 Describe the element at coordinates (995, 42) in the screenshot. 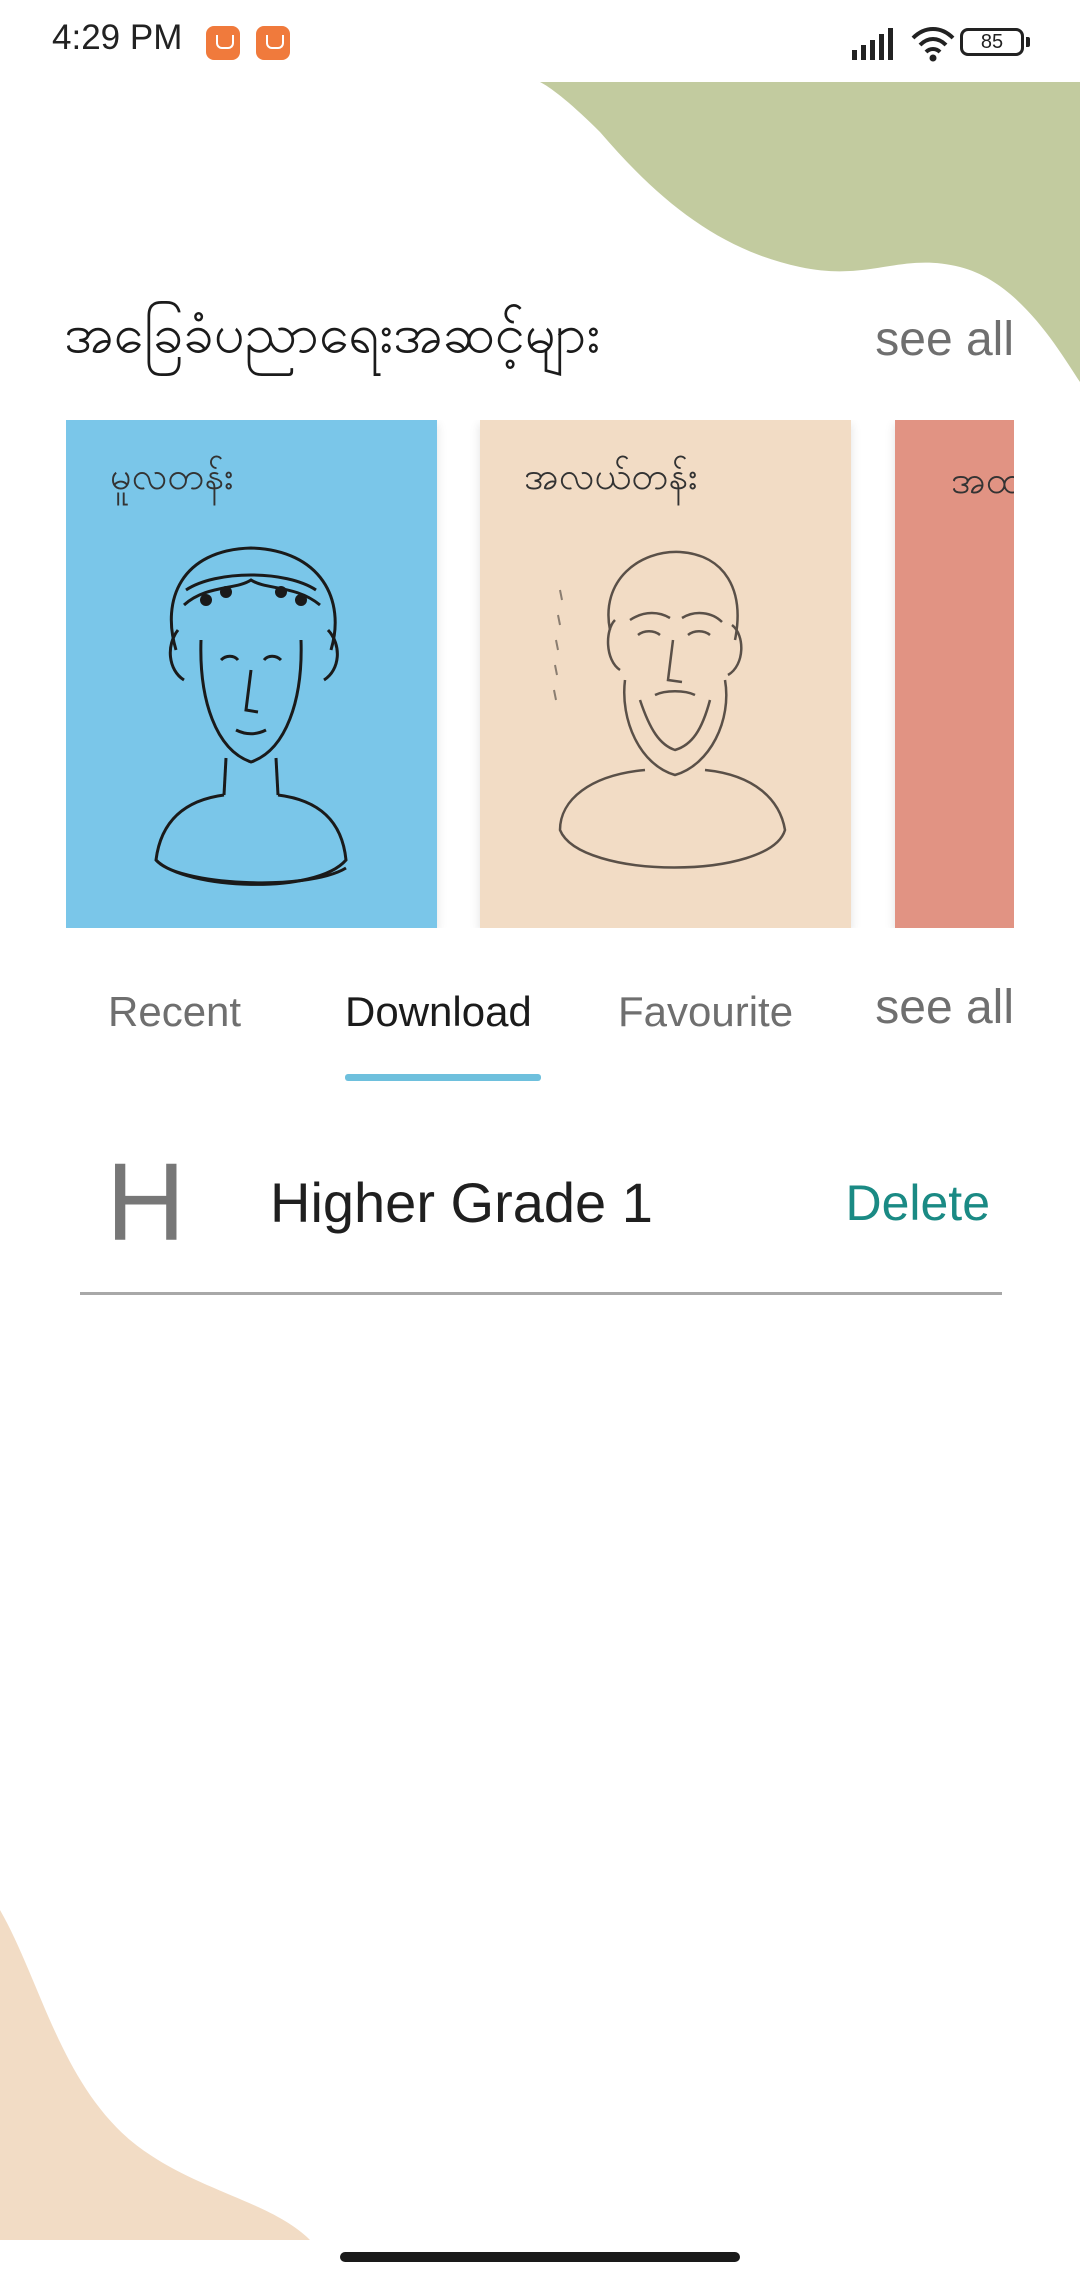

I see `battery-icon: 85` at that location.